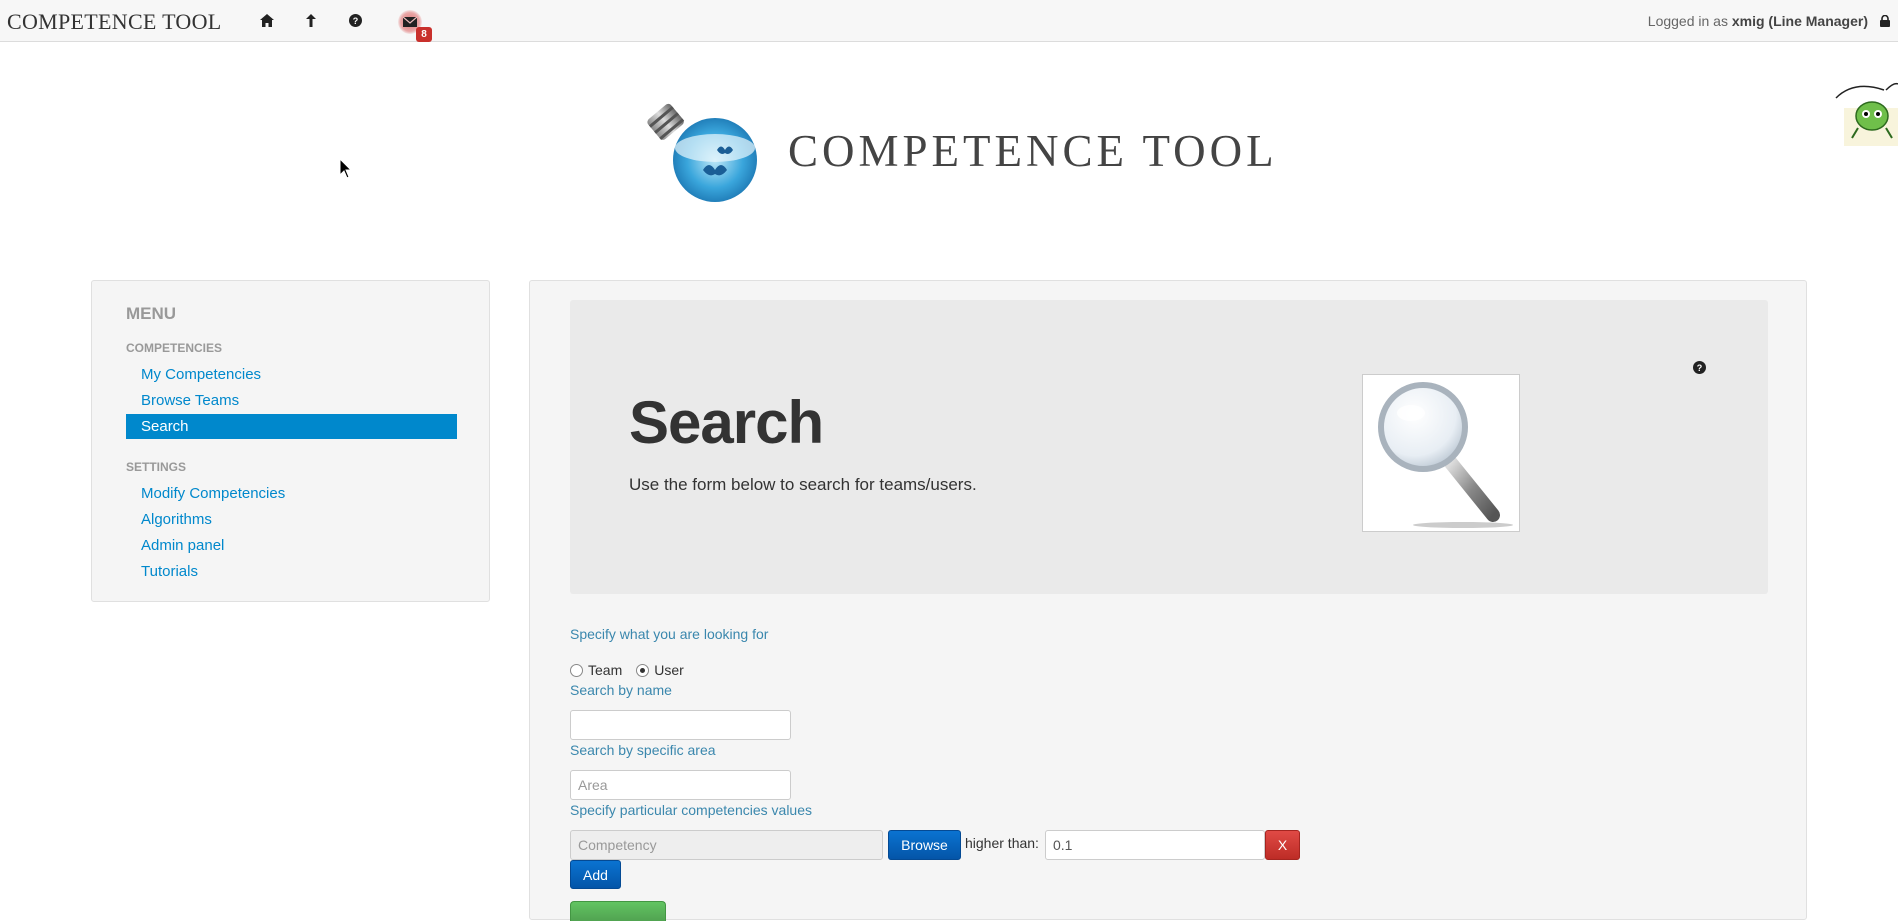 This screenshot has height=921, width=1898. Describe the element at coordinates (1866, 112) in the screenshot. I see `mantis-mascot-image` at that location.